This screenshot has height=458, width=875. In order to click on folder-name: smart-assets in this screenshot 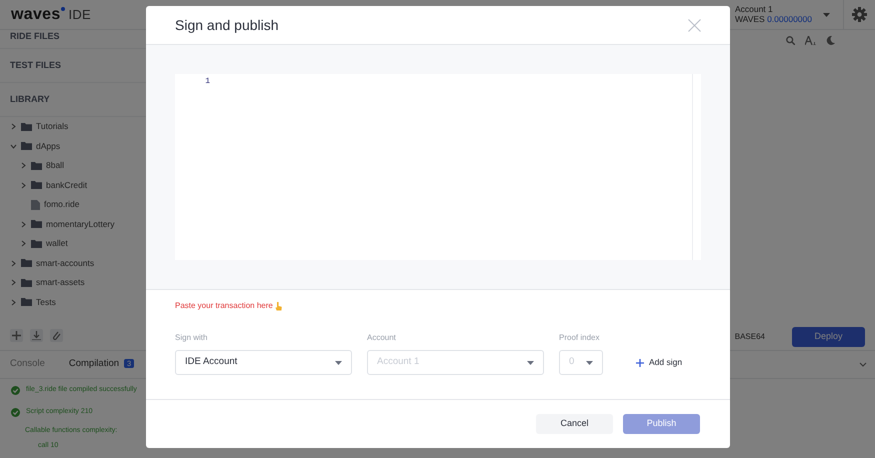, I will do `click(60, 283)`.